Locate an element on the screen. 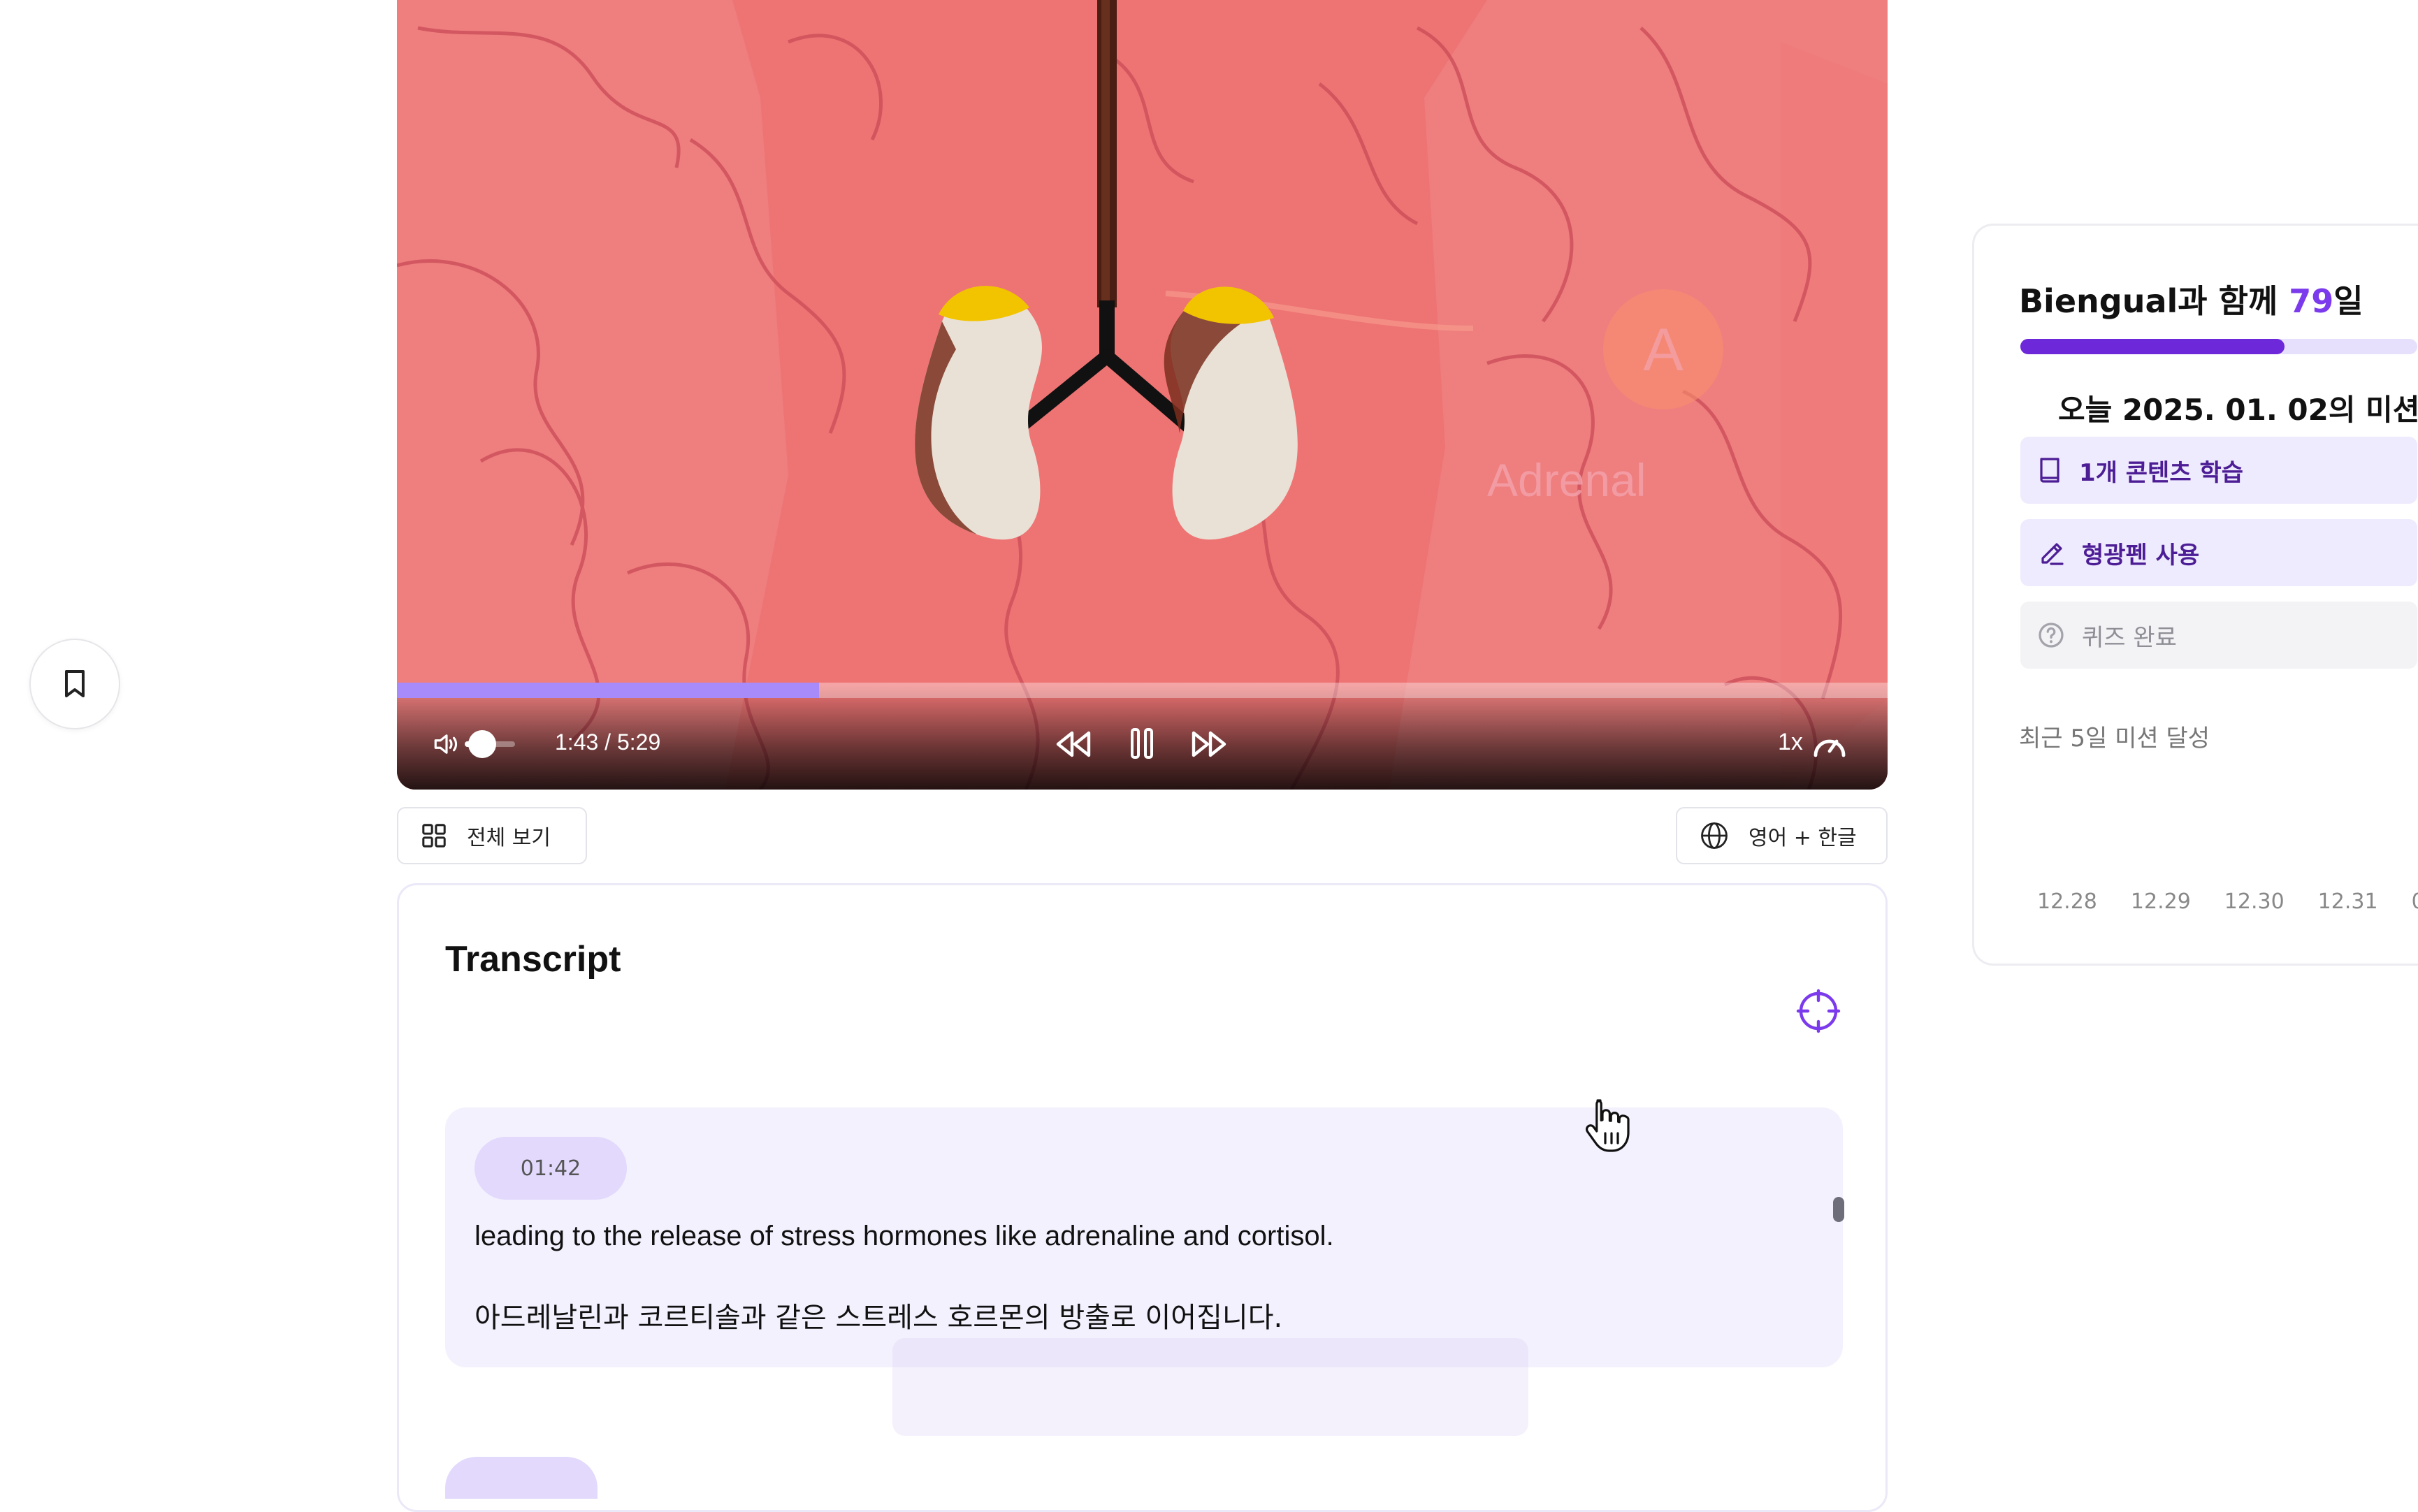 The height and width of the screenshot is (1512, 2418). mission-days-count: 79 is located at coordinates (2311, 301).